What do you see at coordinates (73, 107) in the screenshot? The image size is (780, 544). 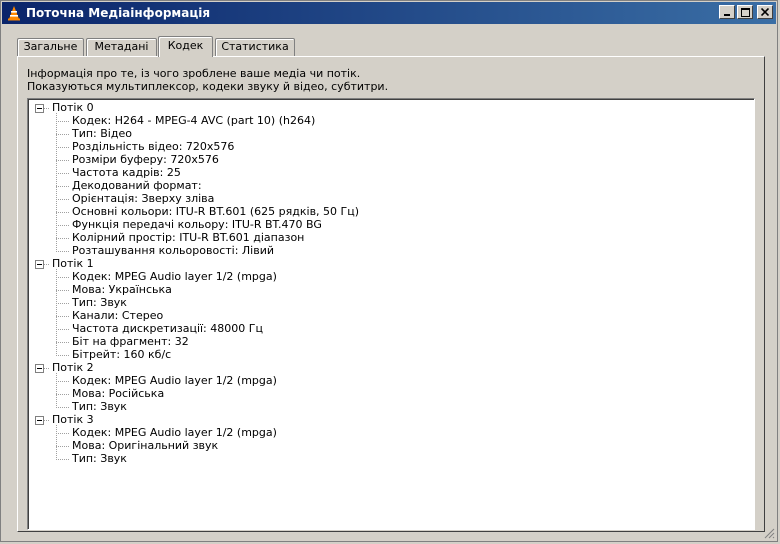 I see `tree-stream-node: Потік 0` at bounding box center [73, 107].